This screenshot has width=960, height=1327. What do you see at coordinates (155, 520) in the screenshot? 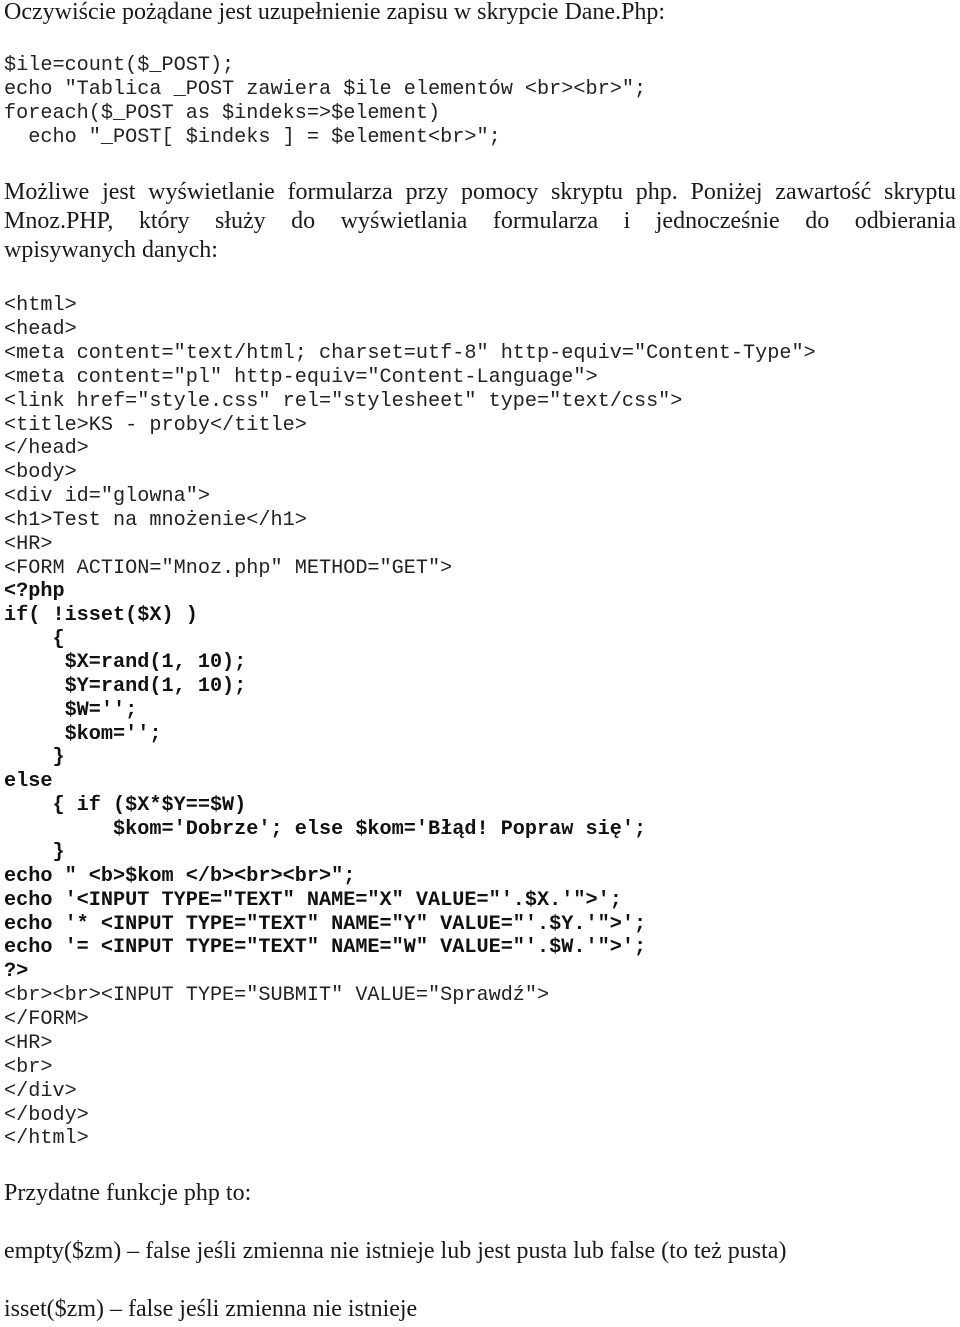
I see `code-line: <h1>Test na mnożenie</h1>` at bounding box center [155, 520].